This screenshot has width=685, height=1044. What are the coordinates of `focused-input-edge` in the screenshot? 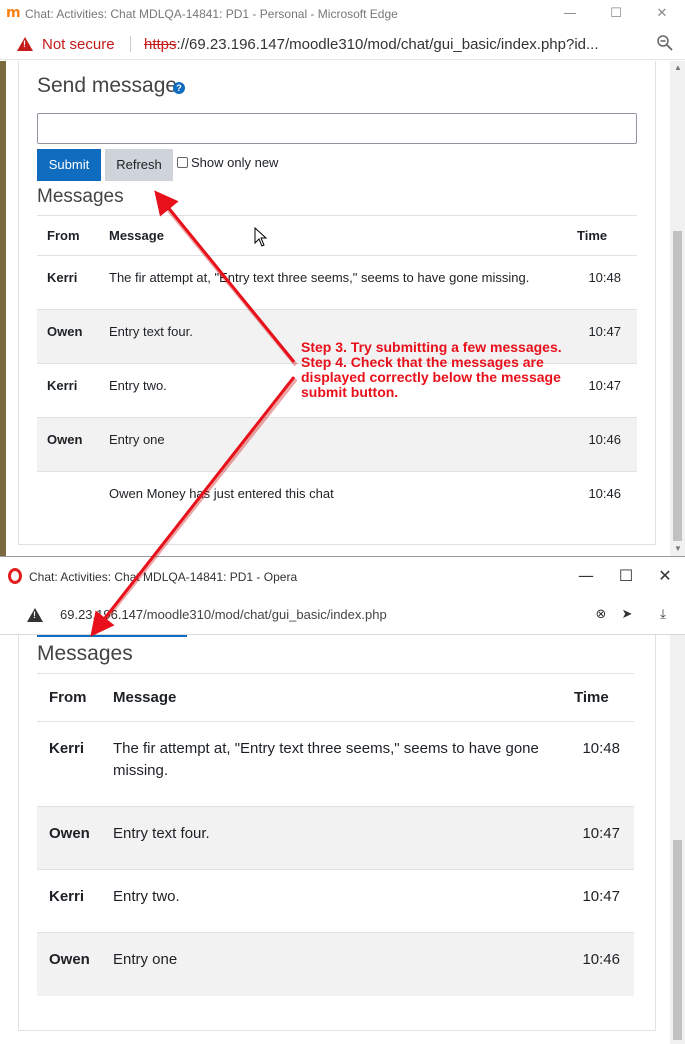 It's located at (112, 636).